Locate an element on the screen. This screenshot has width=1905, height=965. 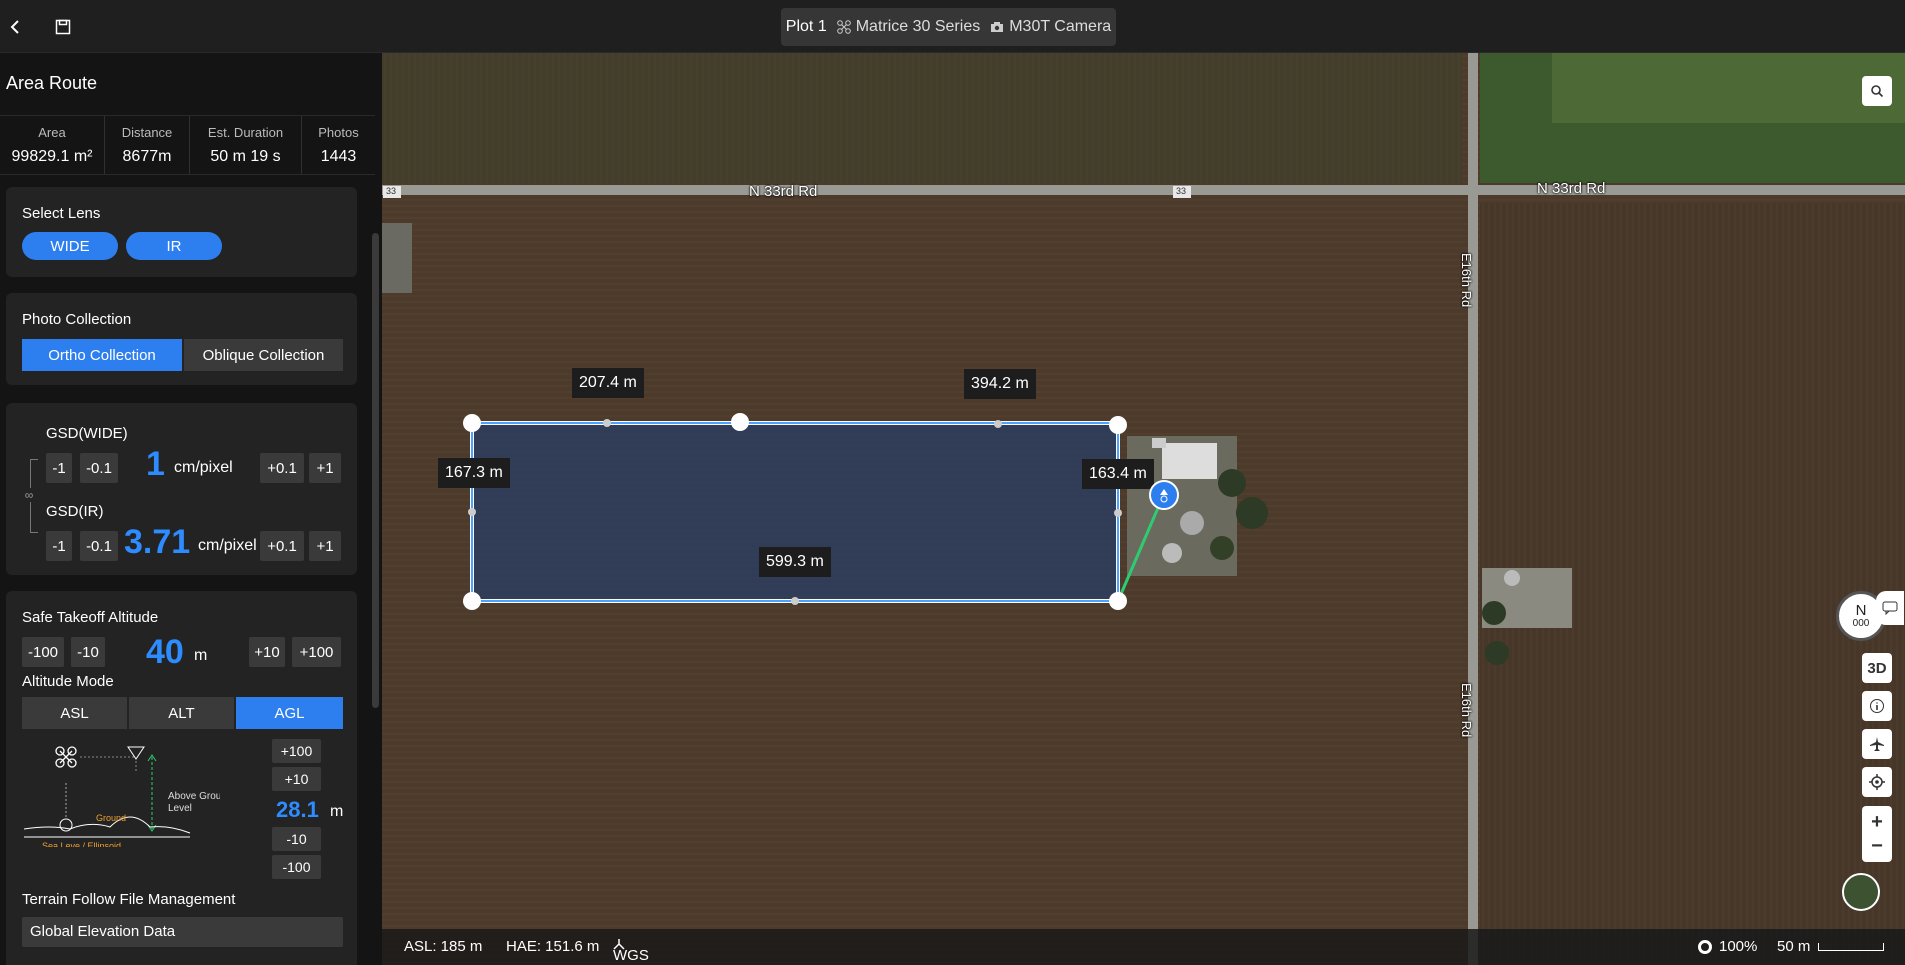
stat-duration: Est. Duration 50 m 19 s is located at coordinates (246, 145).